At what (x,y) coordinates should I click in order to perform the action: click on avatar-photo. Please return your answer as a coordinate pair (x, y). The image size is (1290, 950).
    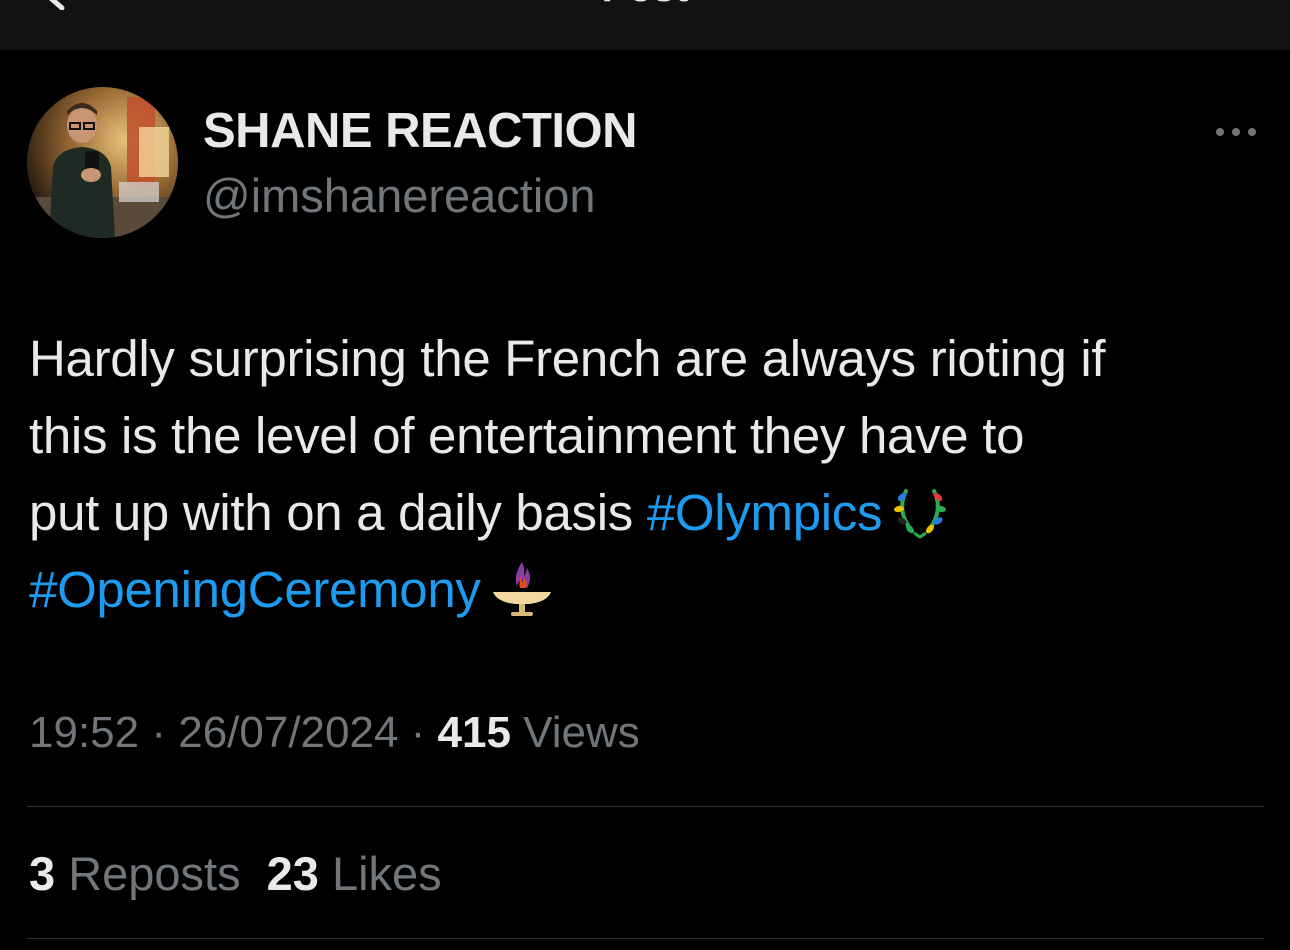
    Looking at the image, I should click on (102, 162).